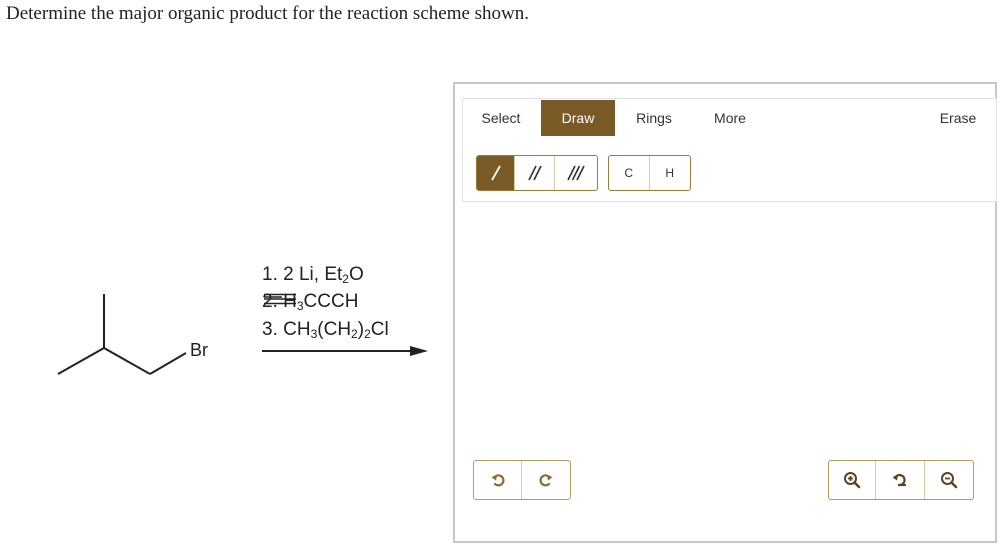 The width and height of the screenshot is (1004, 549). I want to click on reagent-step-3: 3. CH3(CH2)2Cl, so click(325, 330).